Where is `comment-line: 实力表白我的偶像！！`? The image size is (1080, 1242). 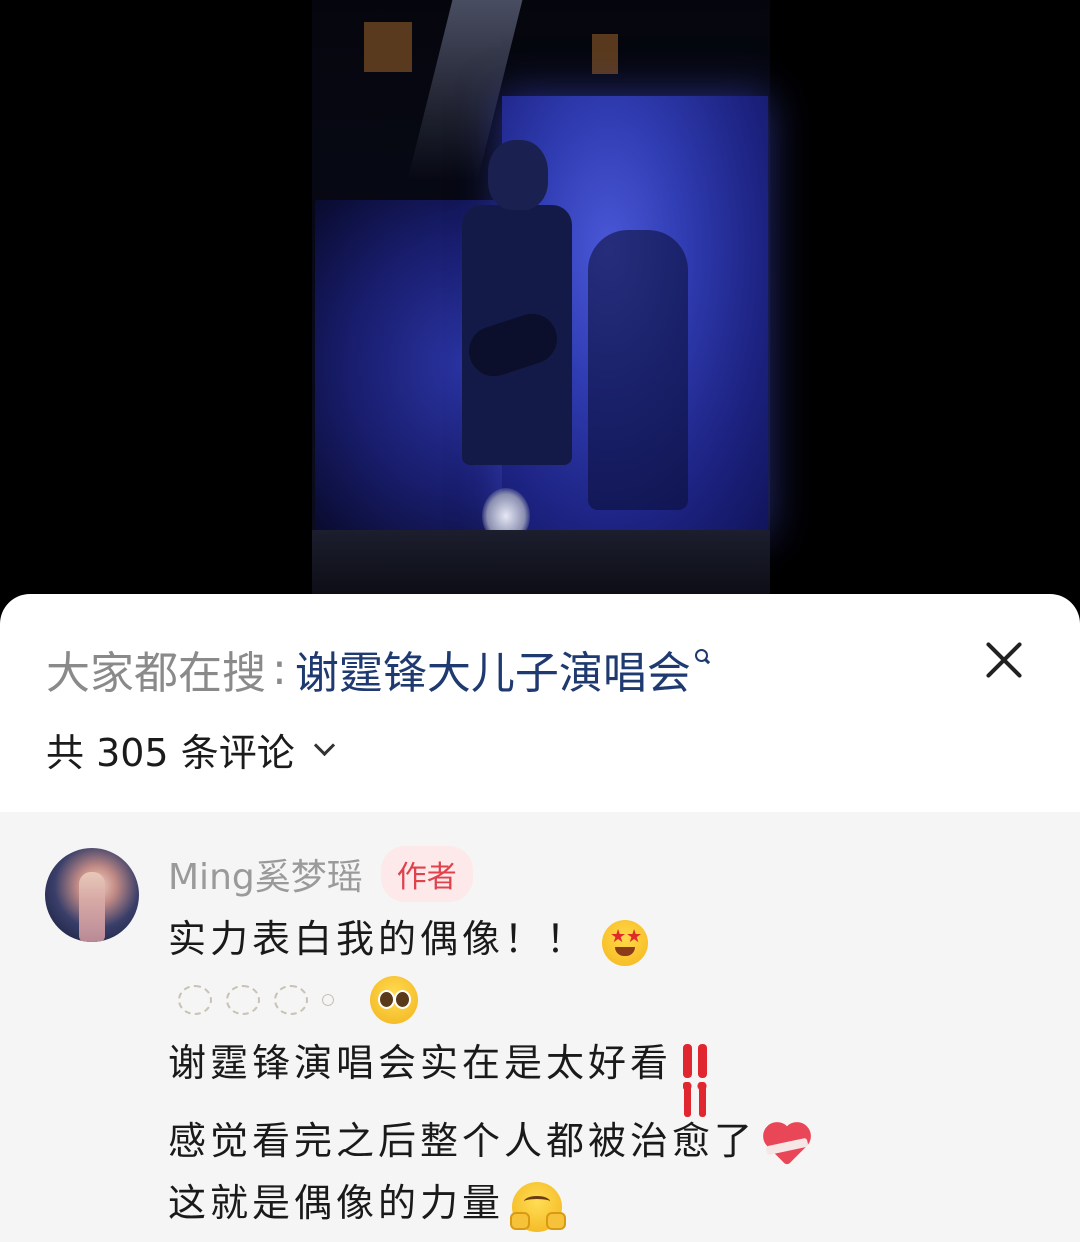
comment-line: 实力表白我的偶像！！ is located at coordinates (408, 937).